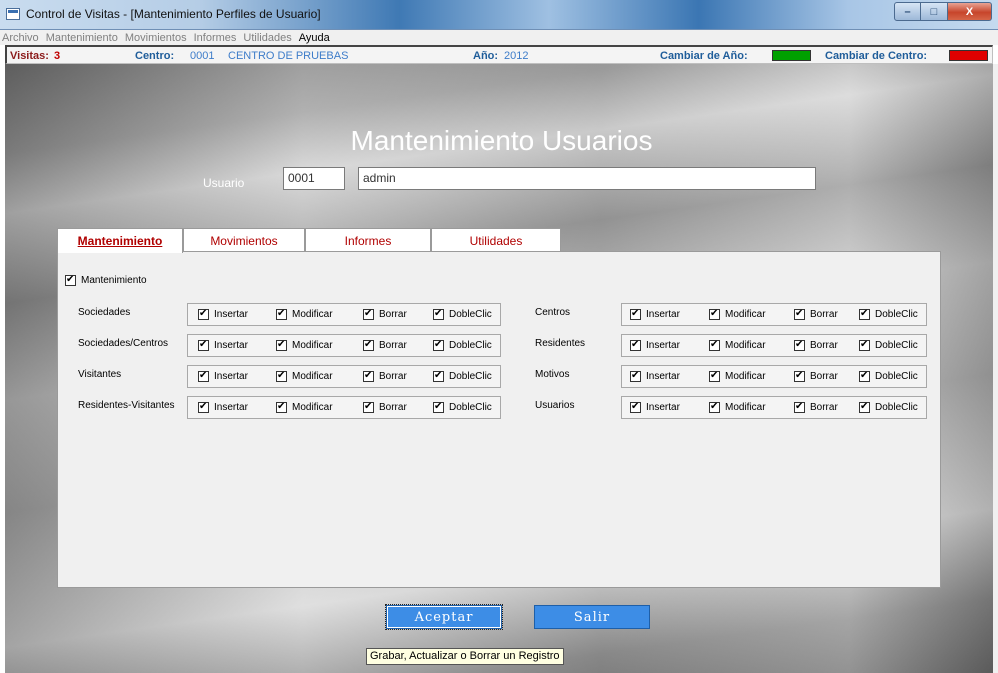 The height and width of the screenshot is (673, 998). What do you see at coordinates (934, 11) in the screenshot?
I see `maximize-button: □` at bounding box center [934, 11].